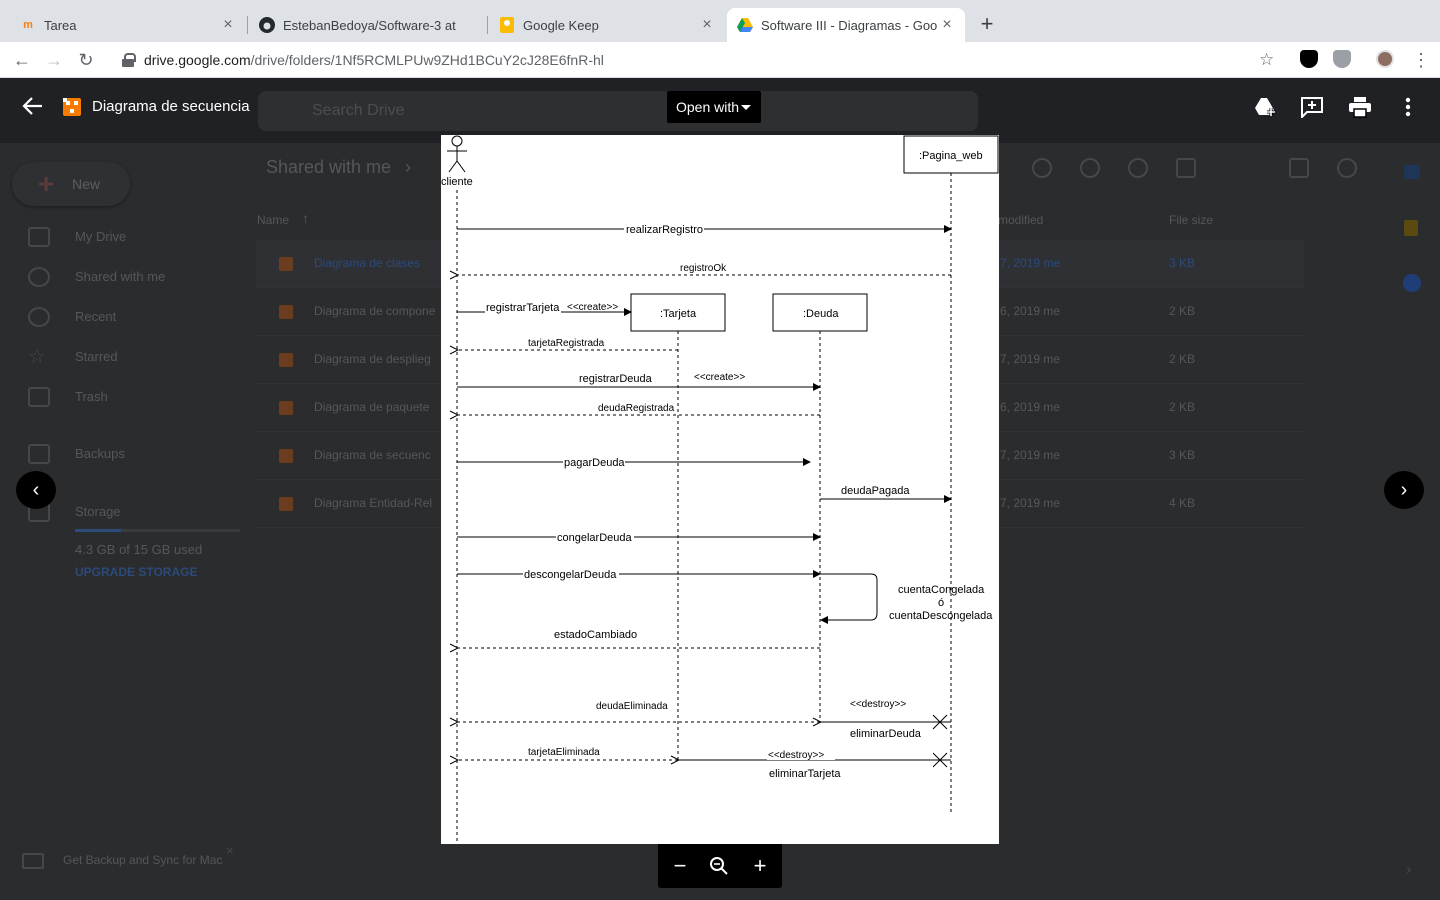 The width and height of the screenshot is (1440, 900). Describe the element at coordinates (1412, 172) in the screenshot. I see `calendar-icon` at that location.